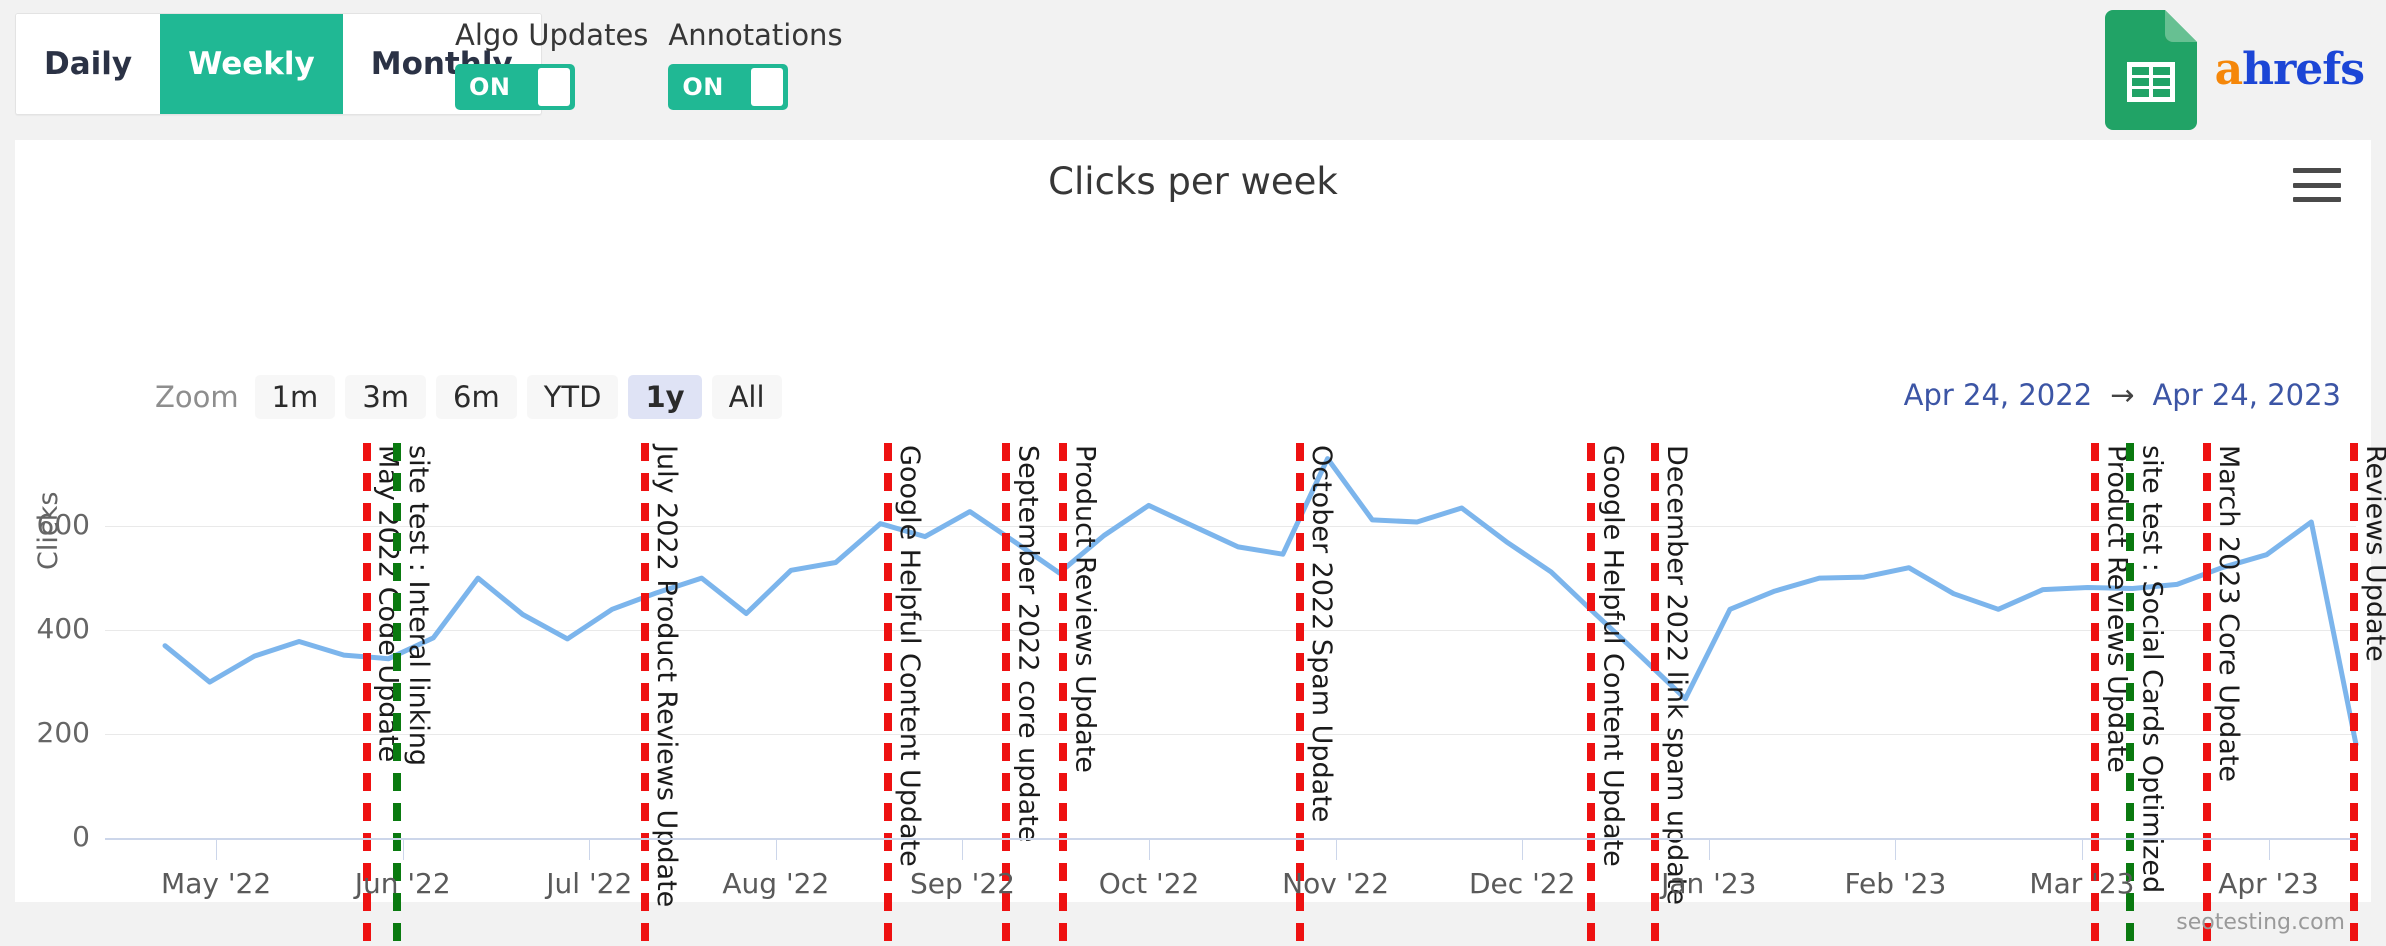 The width and height of the screenshot is (2386, 946). Describe the element at coordinates (2150, 70) in the screenshot. I see `google-sheets-icon` at that location.